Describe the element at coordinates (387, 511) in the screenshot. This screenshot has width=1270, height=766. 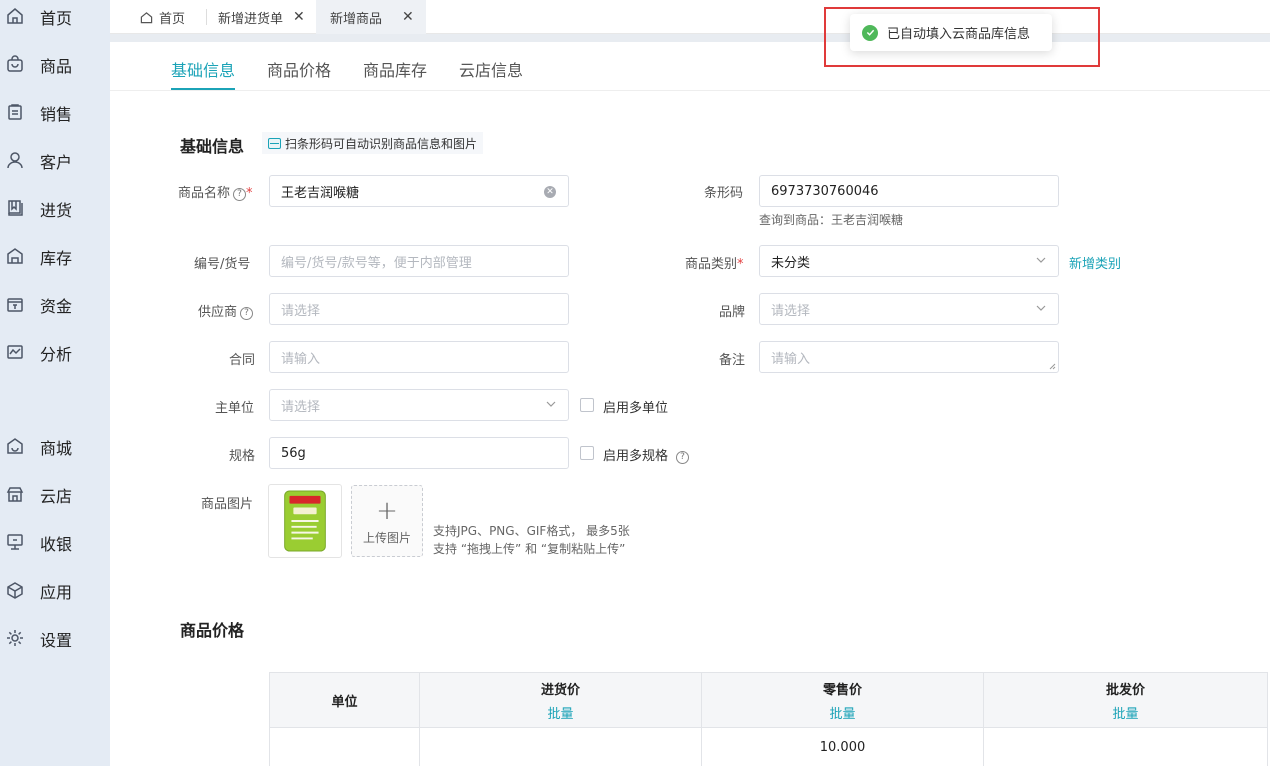
I see `plus-icon: +` at that location.